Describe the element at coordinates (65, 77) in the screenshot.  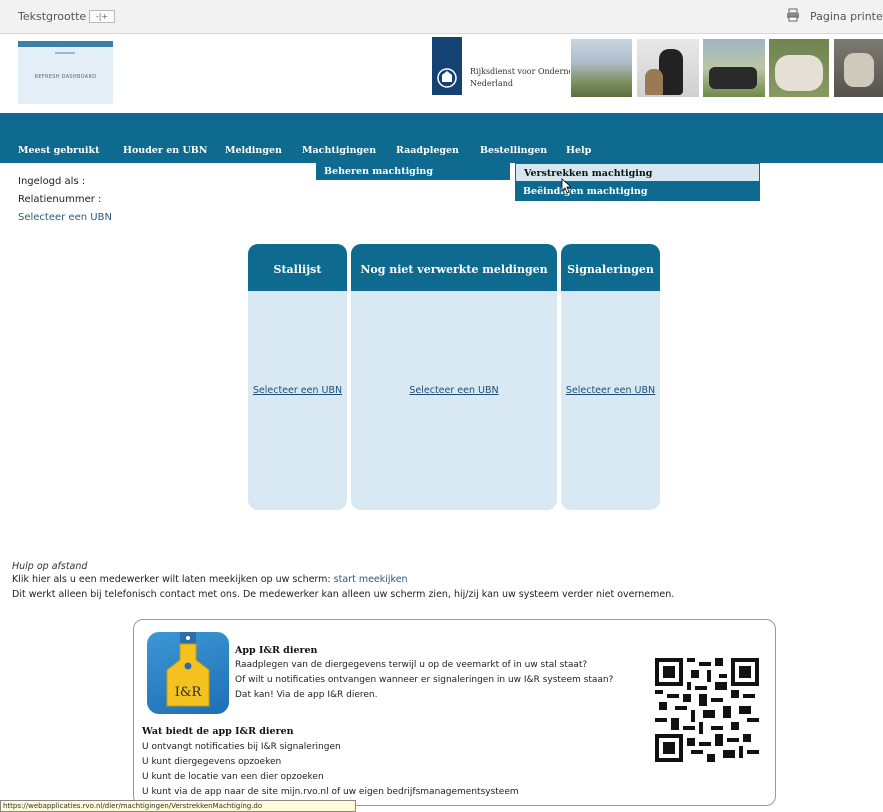
I see `refresh-dashboard-label: REFRESH DASHBOARD` at that location.